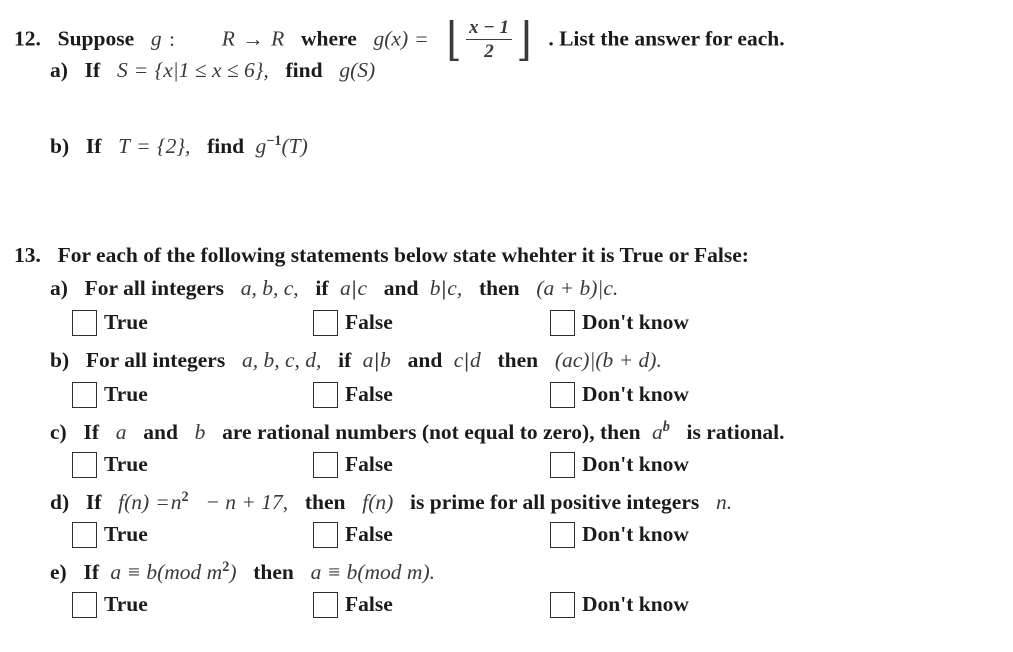 Image resolution: width=1013 pixels, height=652 pixels. Describe the element at coordinates (110, 605) in the screenshot. I see `checkbox-13e-true: True` at that location.